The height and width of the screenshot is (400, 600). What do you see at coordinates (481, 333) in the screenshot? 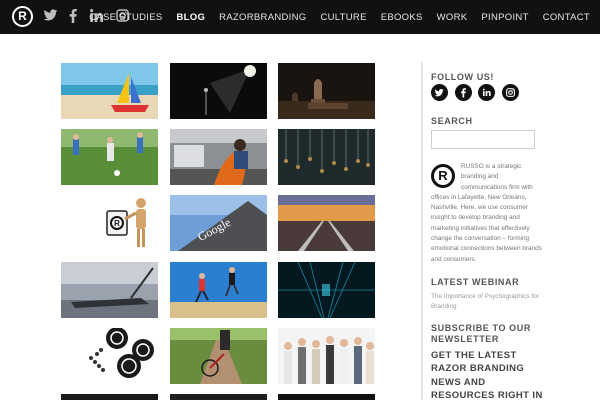
I see `newsletter-heading: SUBSCRIBE TO OUR NEWSLETTER` at bounding box center [481, 333].